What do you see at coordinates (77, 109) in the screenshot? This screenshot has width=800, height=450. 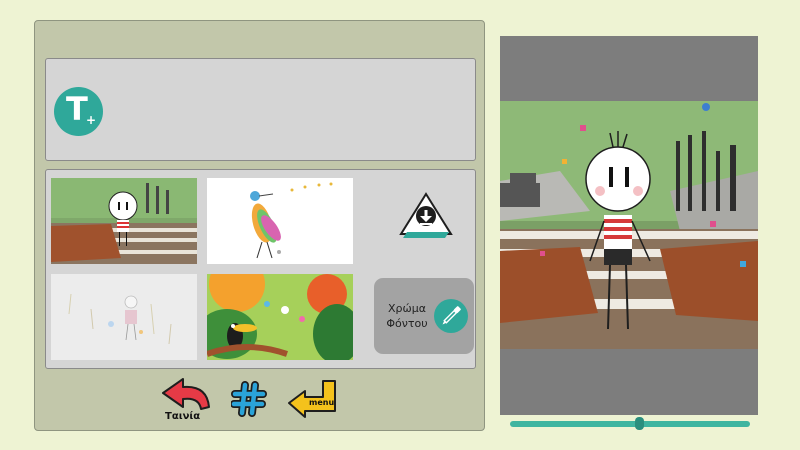 I see `add-text-icon: T` at bounding box center [77, 109].